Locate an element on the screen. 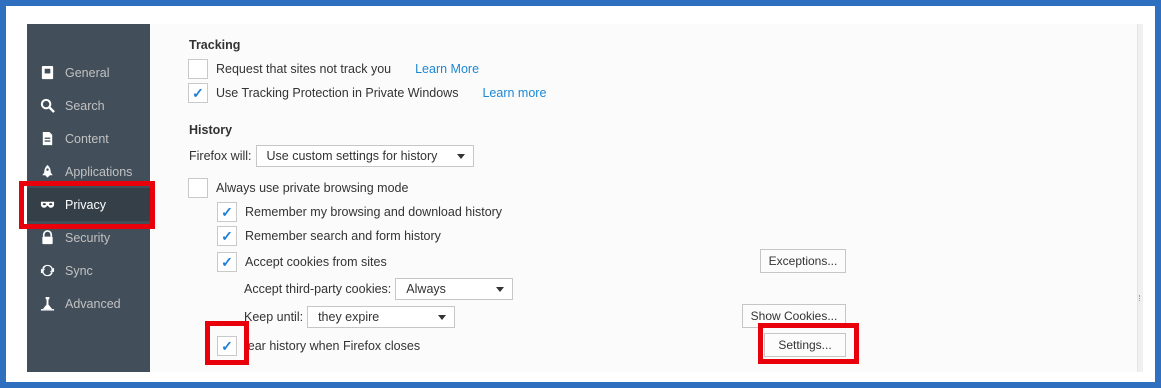 Image resolution: width=1161 pixels, height=388 pixels. remember-search-row: ✓ Remember search and form history is located at coordinates (329, 236).